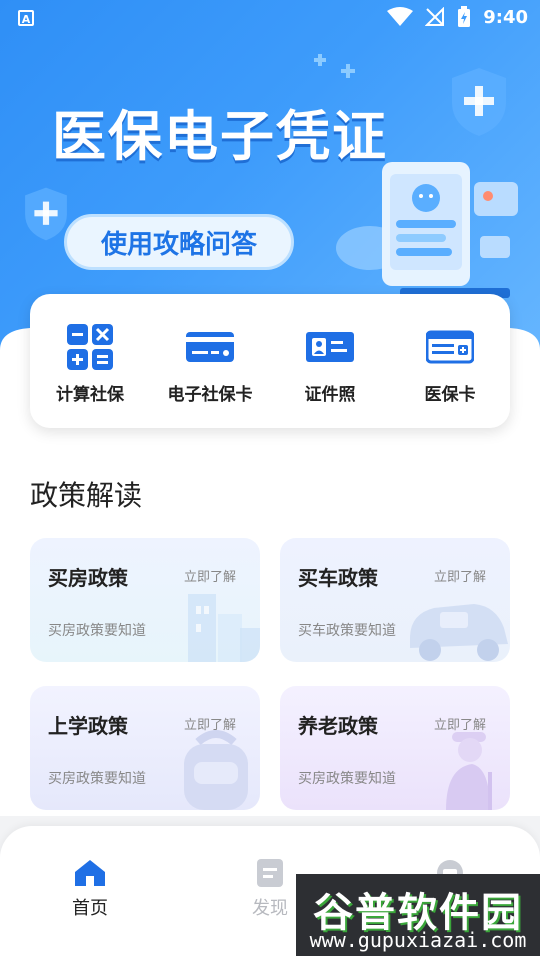 Image resolution: width=540 pixels, height=960 pixels. What do you see at coordinates (88, 726) in the screenshot?
I see `policy-title: 上学政策` at bounding box center [88, 726].